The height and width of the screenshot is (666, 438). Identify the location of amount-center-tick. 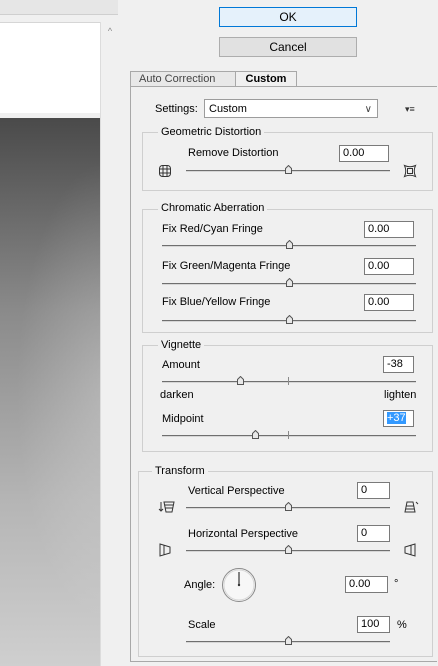
(288, 381).